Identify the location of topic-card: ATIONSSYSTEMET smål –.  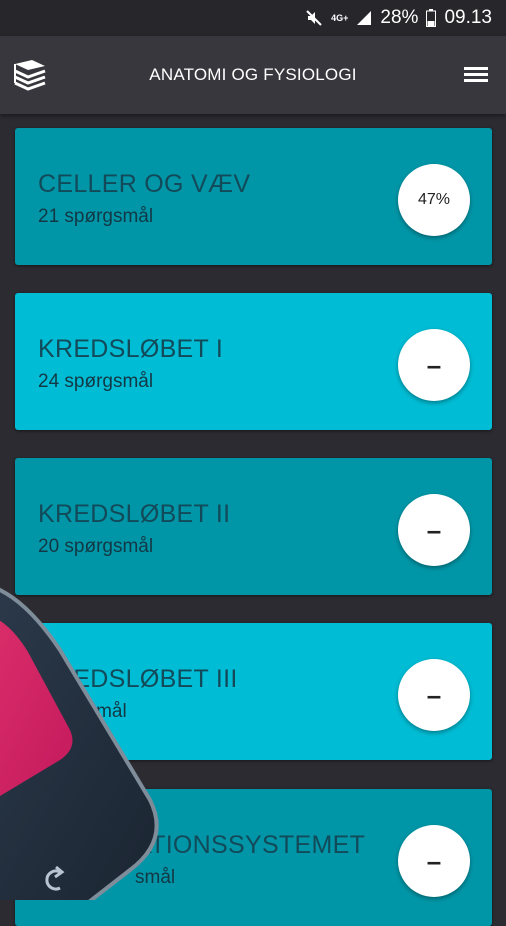
(253, 857).